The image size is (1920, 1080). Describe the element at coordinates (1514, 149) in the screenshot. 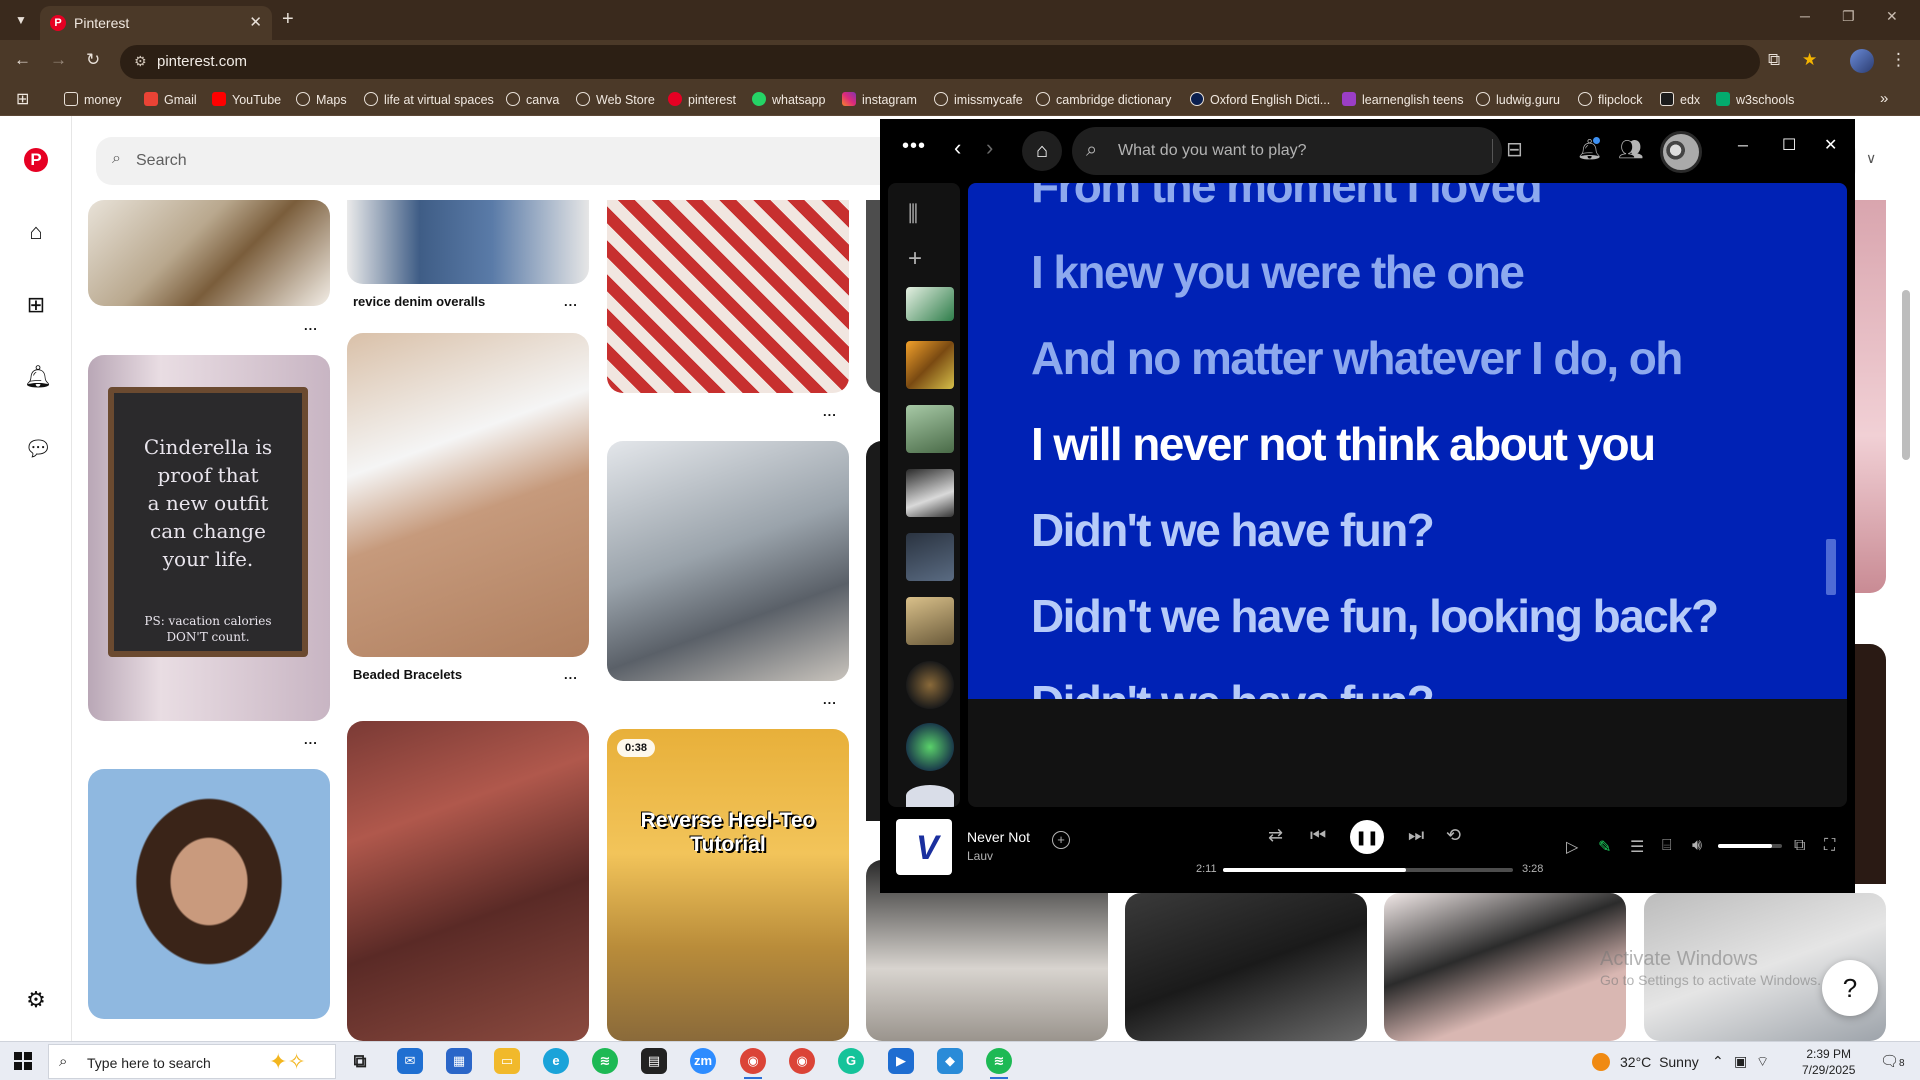

I see `browse-icon: ⊟` at that location.